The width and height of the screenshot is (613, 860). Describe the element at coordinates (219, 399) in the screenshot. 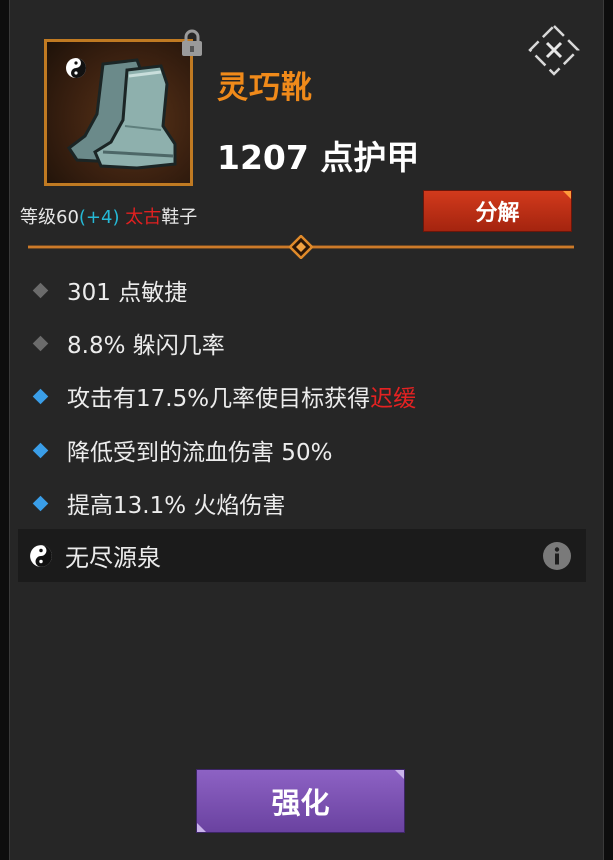

I see `stat-text: 攻击有17.5%几率使目标获得` at that location.